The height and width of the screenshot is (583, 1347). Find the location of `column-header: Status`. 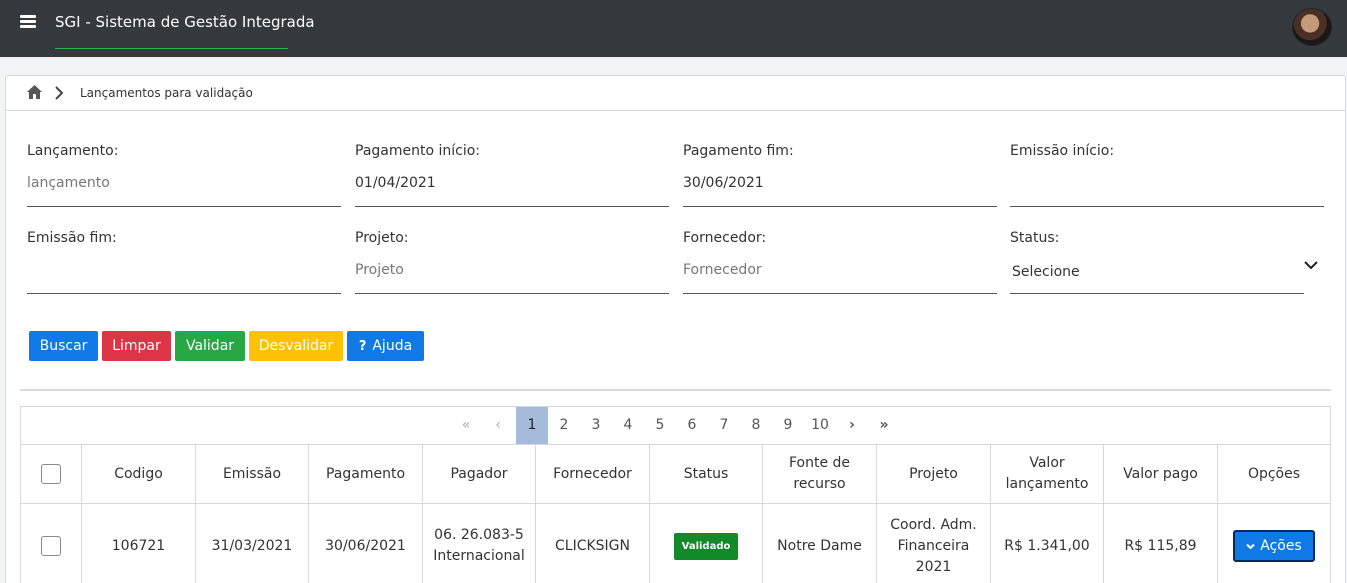

column-header: Status is located at coordinates (706, 474).